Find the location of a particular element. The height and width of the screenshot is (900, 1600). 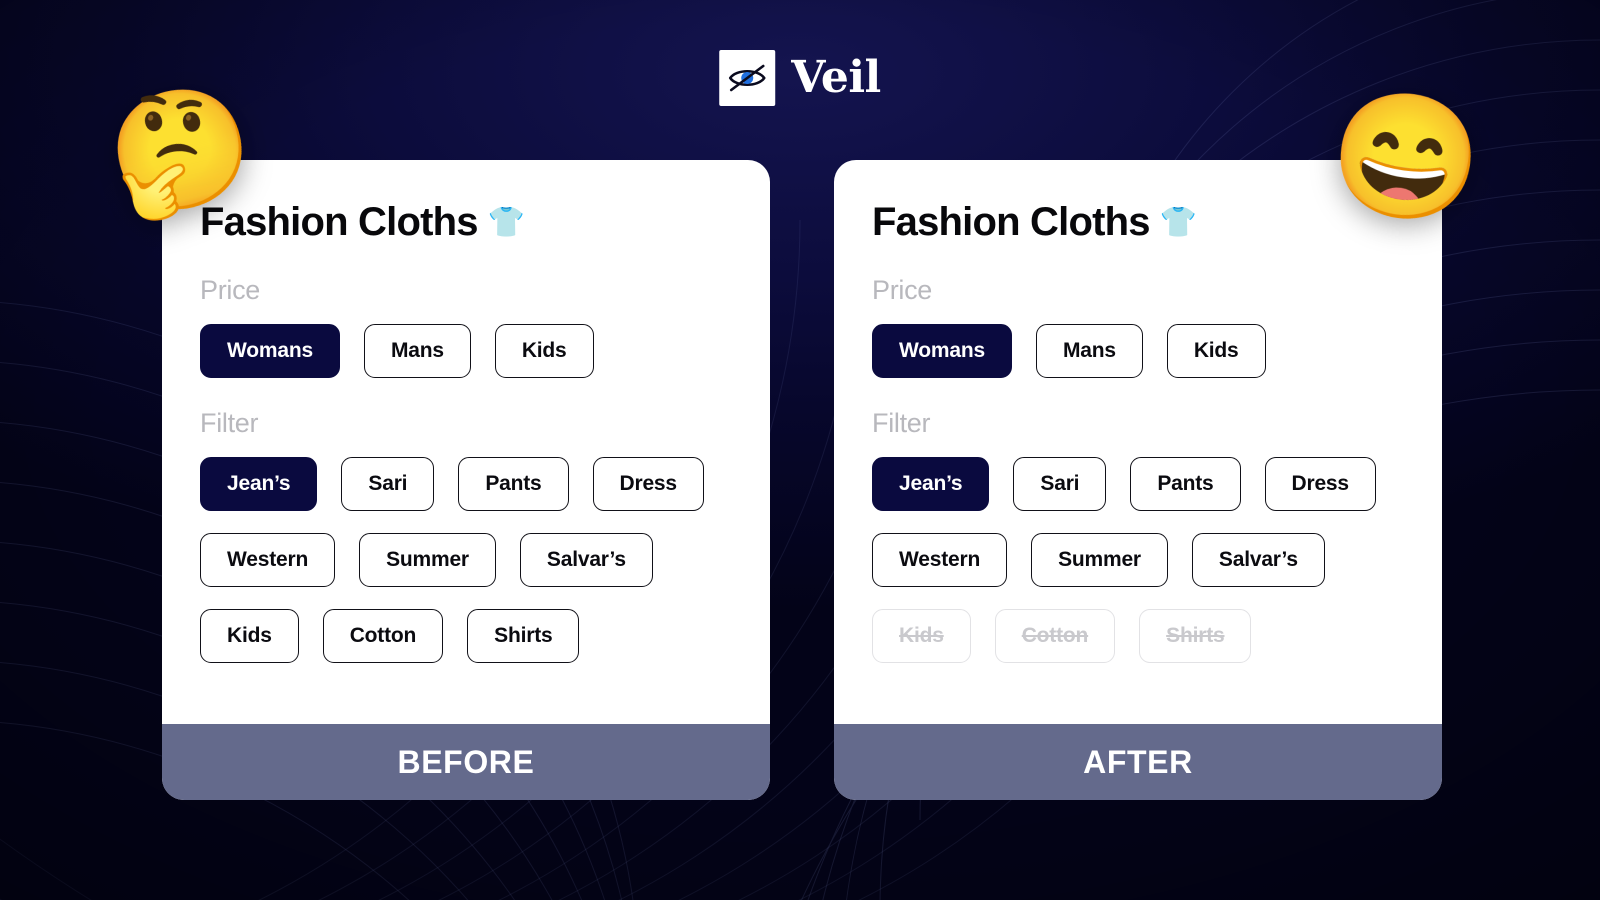

page-title: Fashion Cloths 👕 is located at coordinates (465, 222).